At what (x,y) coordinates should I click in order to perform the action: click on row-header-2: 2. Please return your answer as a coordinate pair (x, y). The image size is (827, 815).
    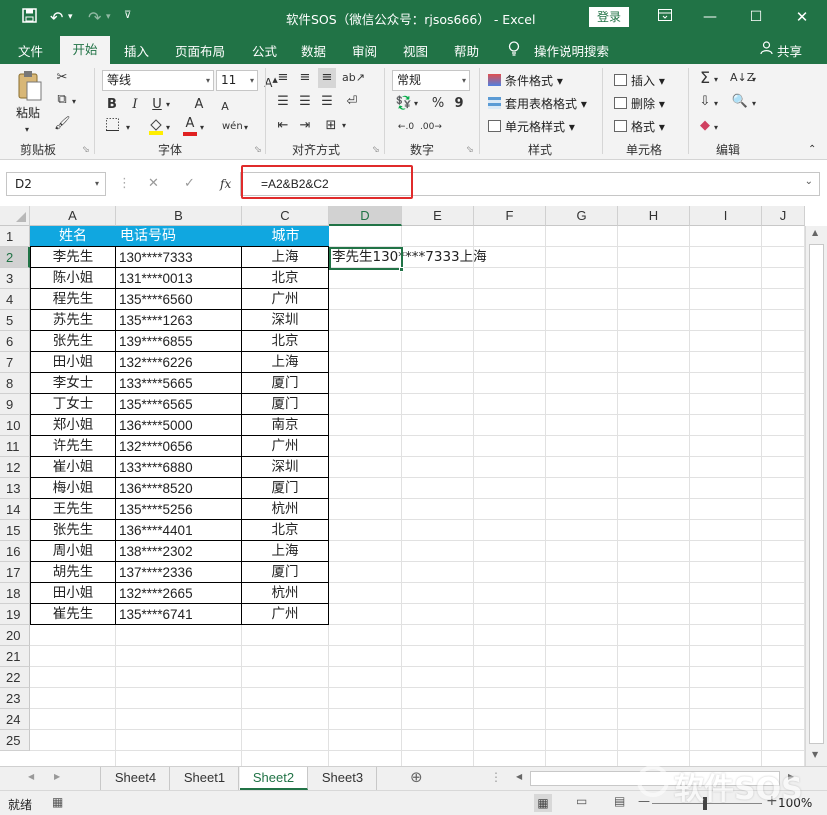
    Looking at the image, I should click on (15, 257).